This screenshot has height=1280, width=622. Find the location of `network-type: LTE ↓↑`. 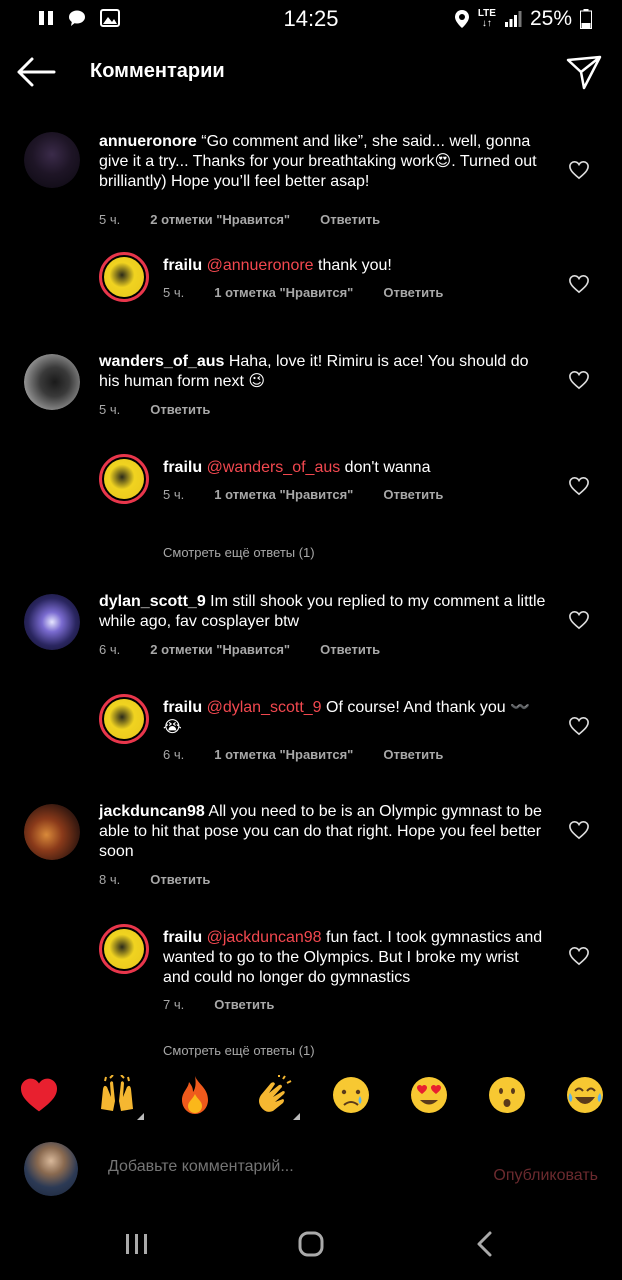

network-type: LTE ↓↑ is located at coordinates (486, 18).